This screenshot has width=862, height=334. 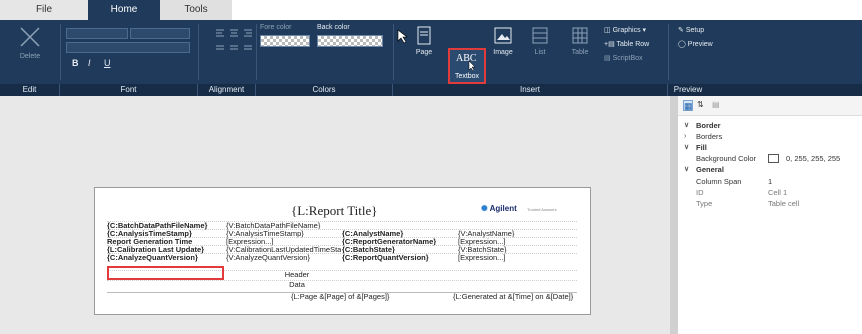 I want to click on group-edit: Edit, so click(x=30, y=90).